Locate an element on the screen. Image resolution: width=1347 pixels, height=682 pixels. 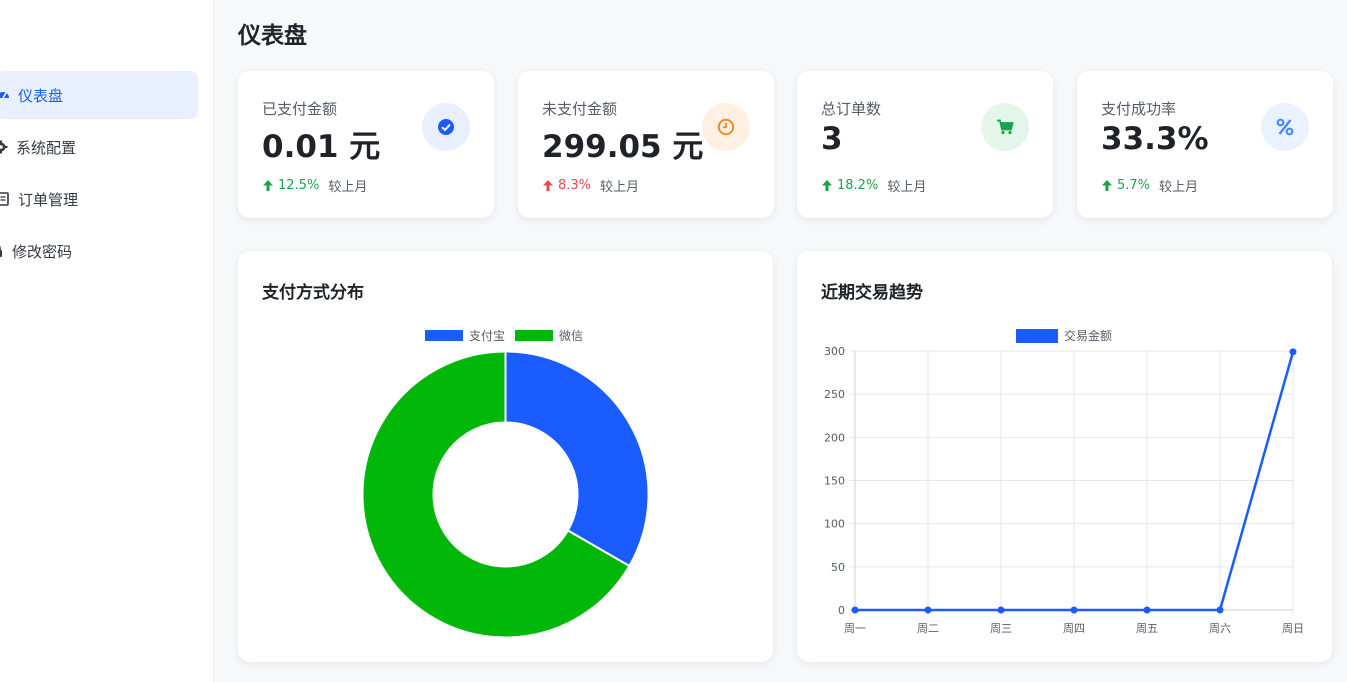
y-tick-label: 250 is located at coordinates (834, 394).